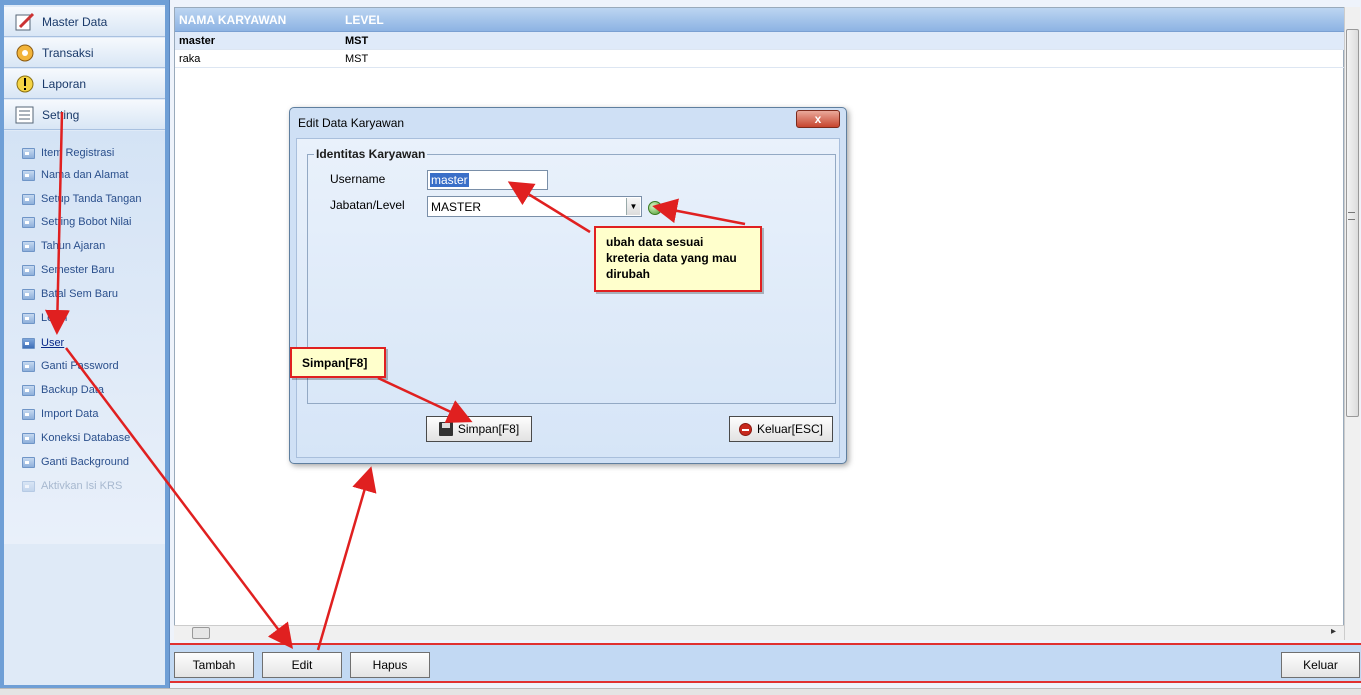  I want to click on sidebar-group-label: Laporan, so click(64, 83).